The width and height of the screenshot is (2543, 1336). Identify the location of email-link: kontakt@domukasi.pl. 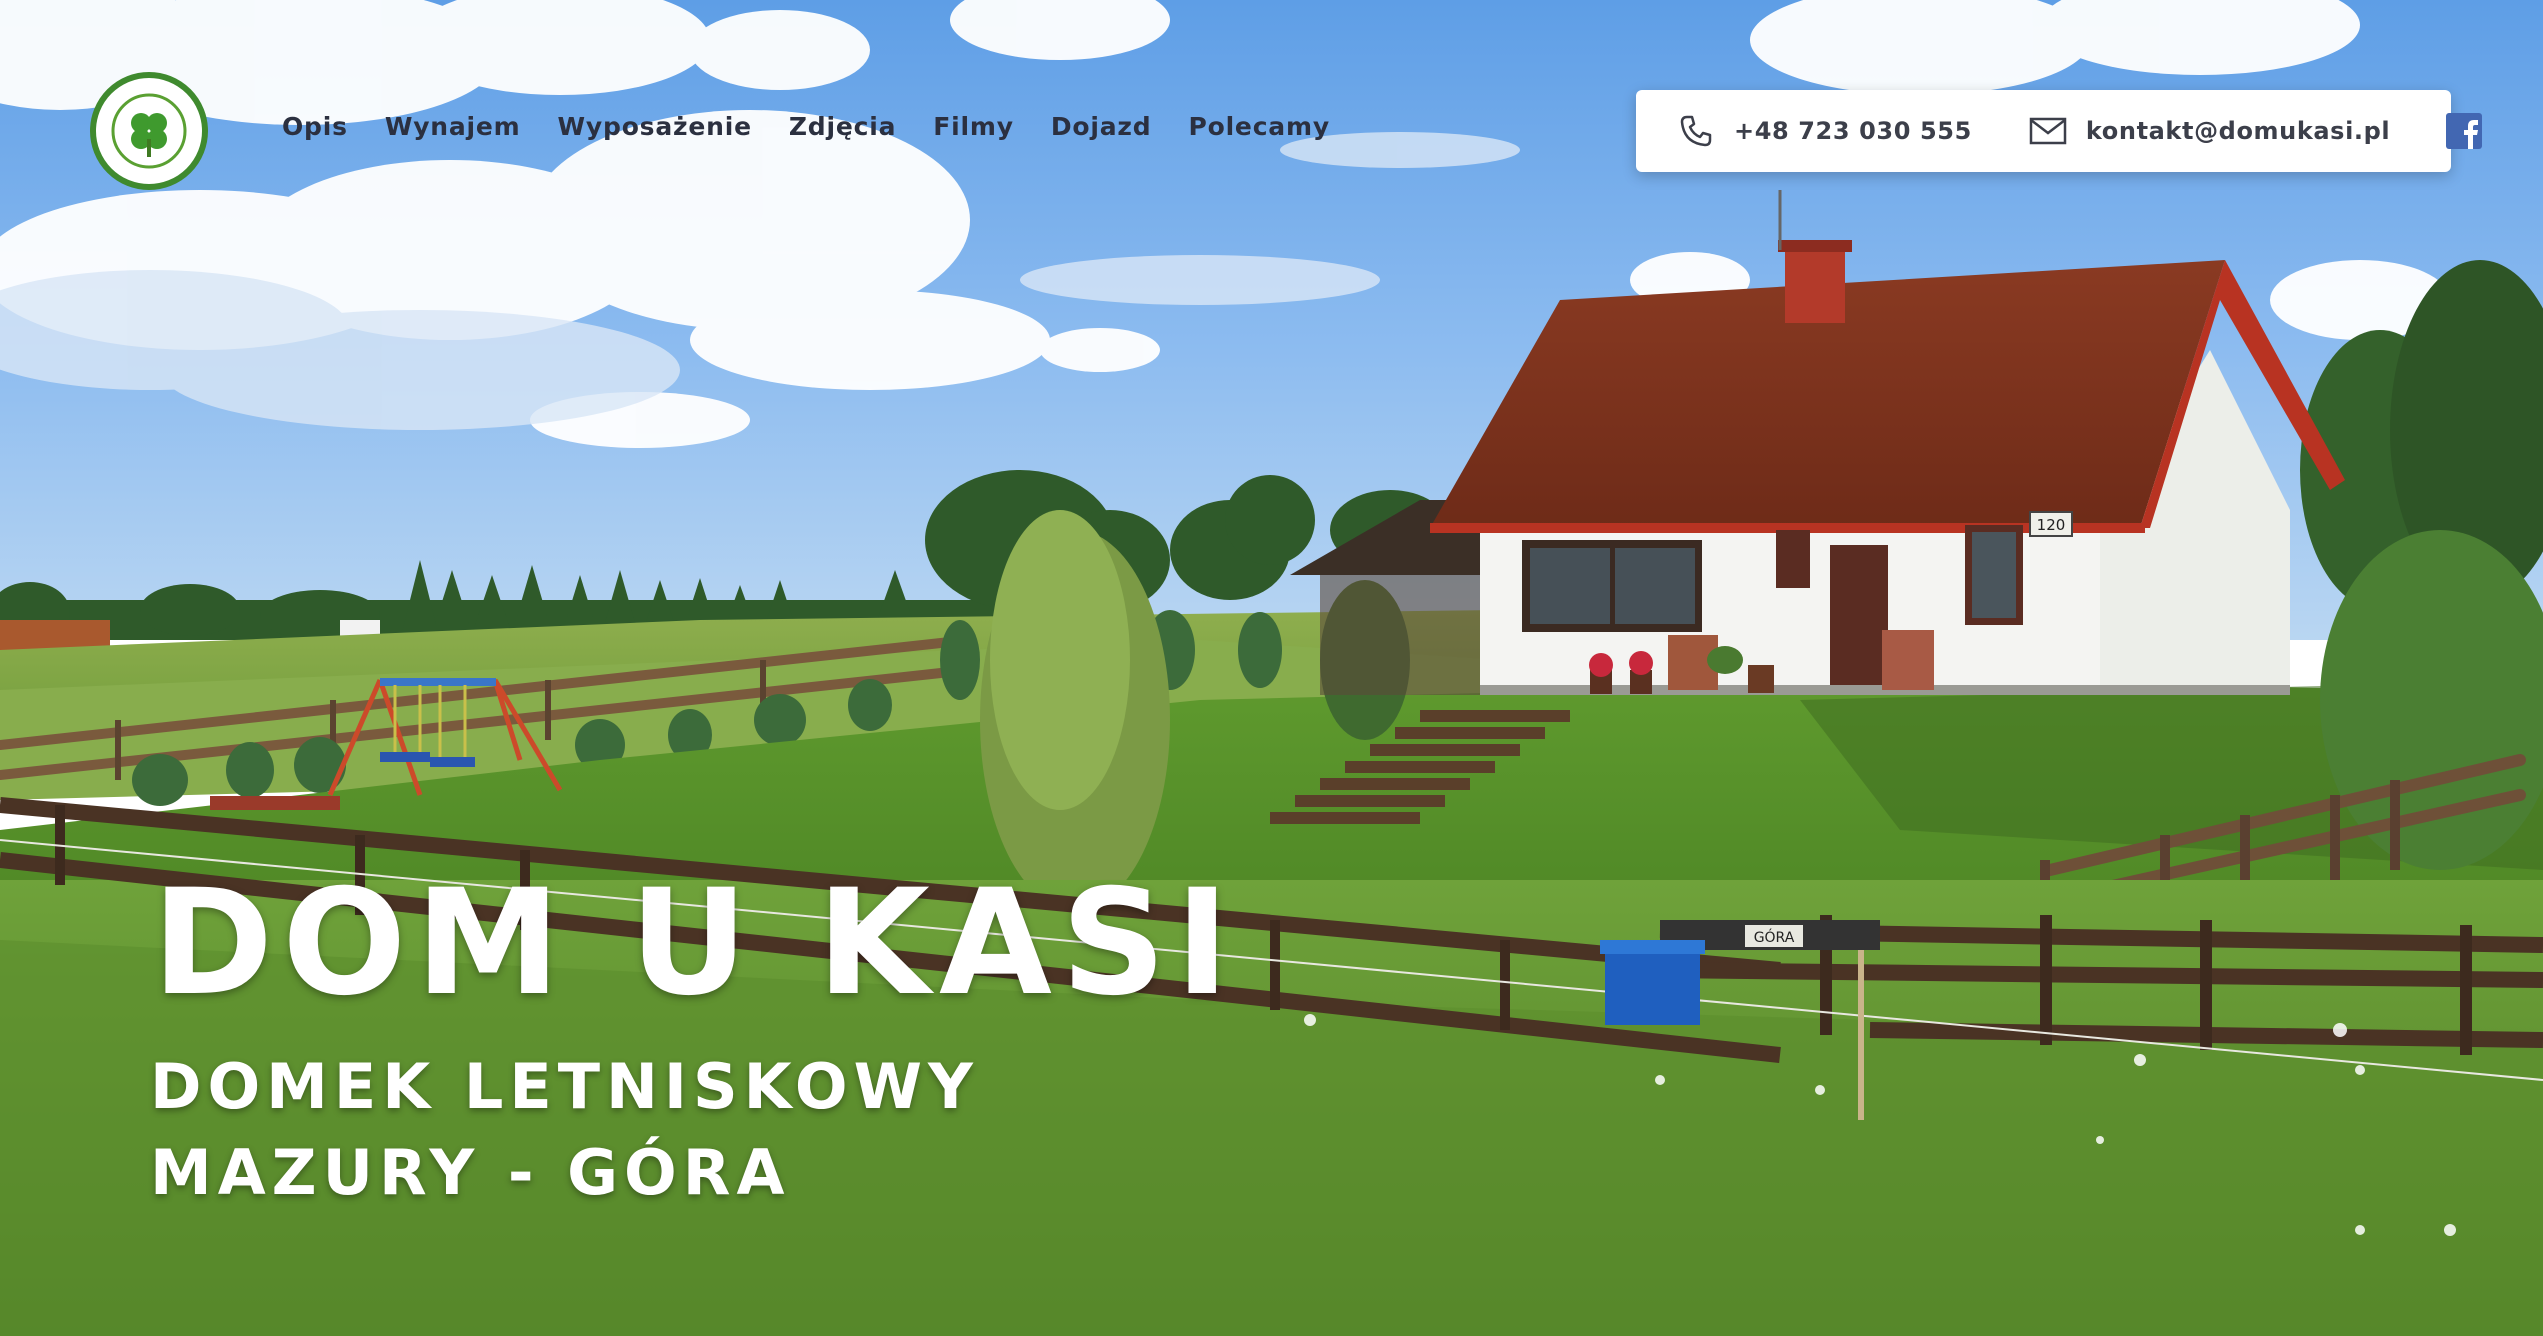
(2209, 131).